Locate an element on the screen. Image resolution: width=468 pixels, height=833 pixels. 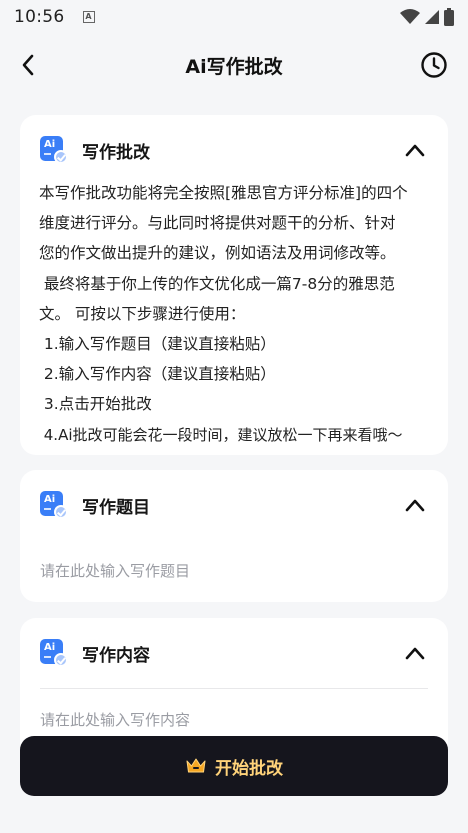
battery-icon is located at coordinates (449, 17).